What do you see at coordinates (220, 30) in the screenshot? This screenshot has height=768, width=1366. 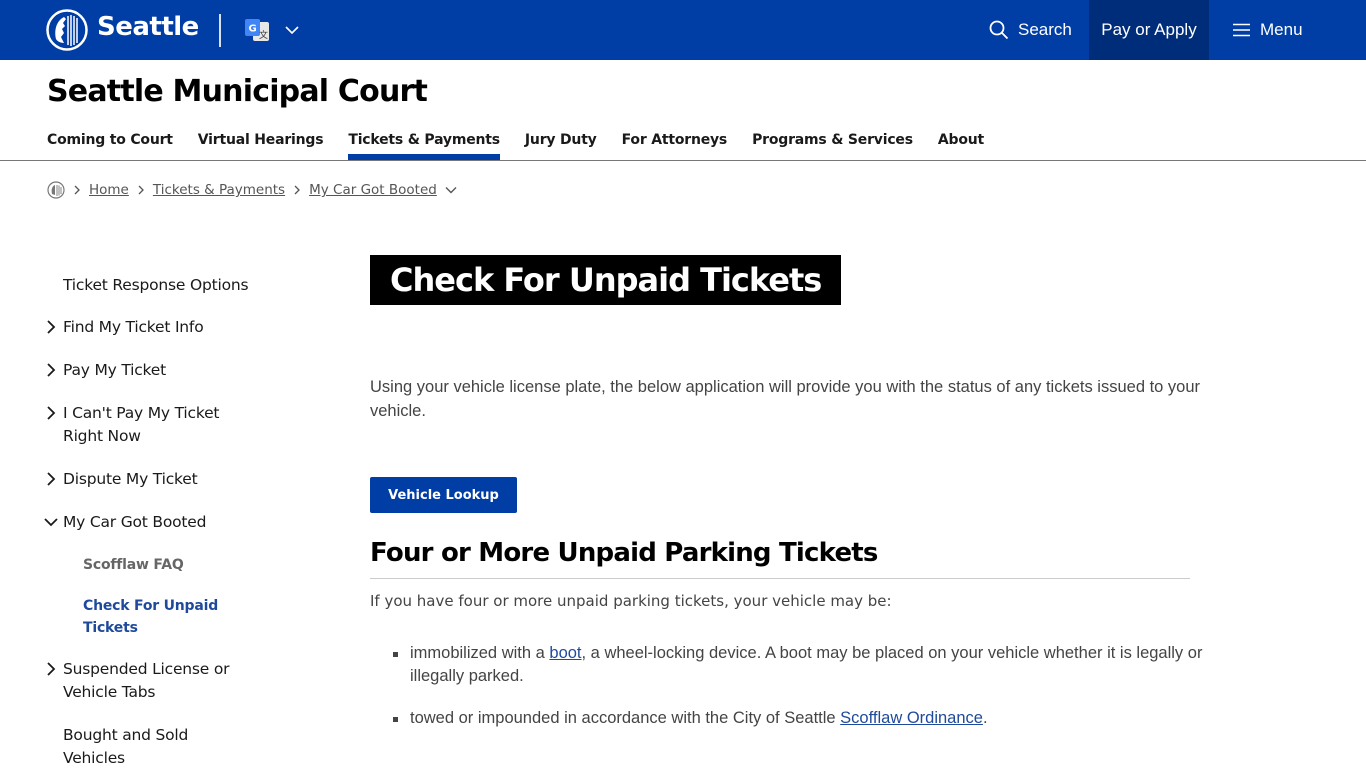 I see `topbar-divider` at bounding box center [220, 30].